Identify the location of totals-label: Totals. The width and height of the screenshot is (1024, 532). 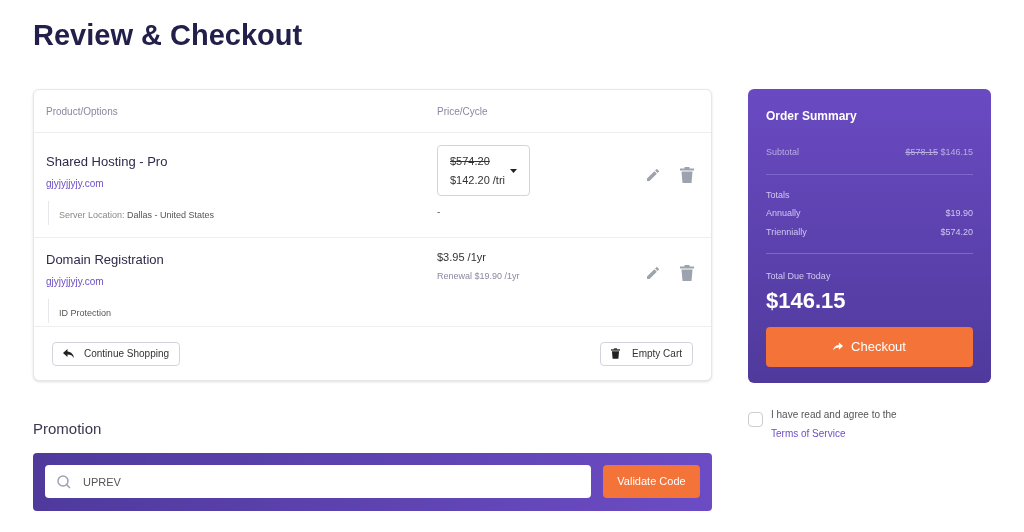
(778, 195).